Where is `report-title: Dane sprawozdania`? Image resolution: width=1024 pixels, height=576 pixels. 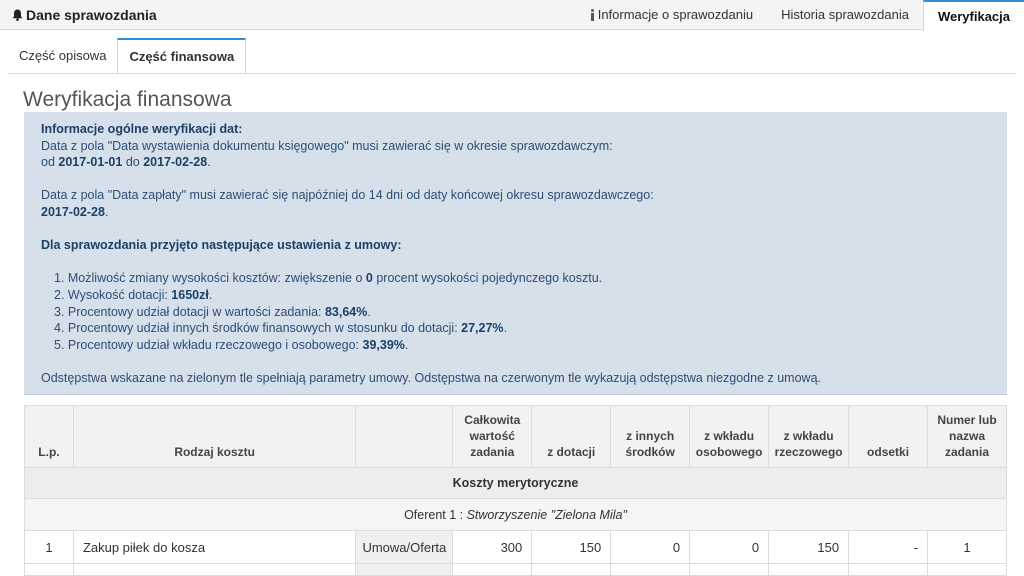
report-title: Dane sprawozdania is located at coordinates (84, 15).